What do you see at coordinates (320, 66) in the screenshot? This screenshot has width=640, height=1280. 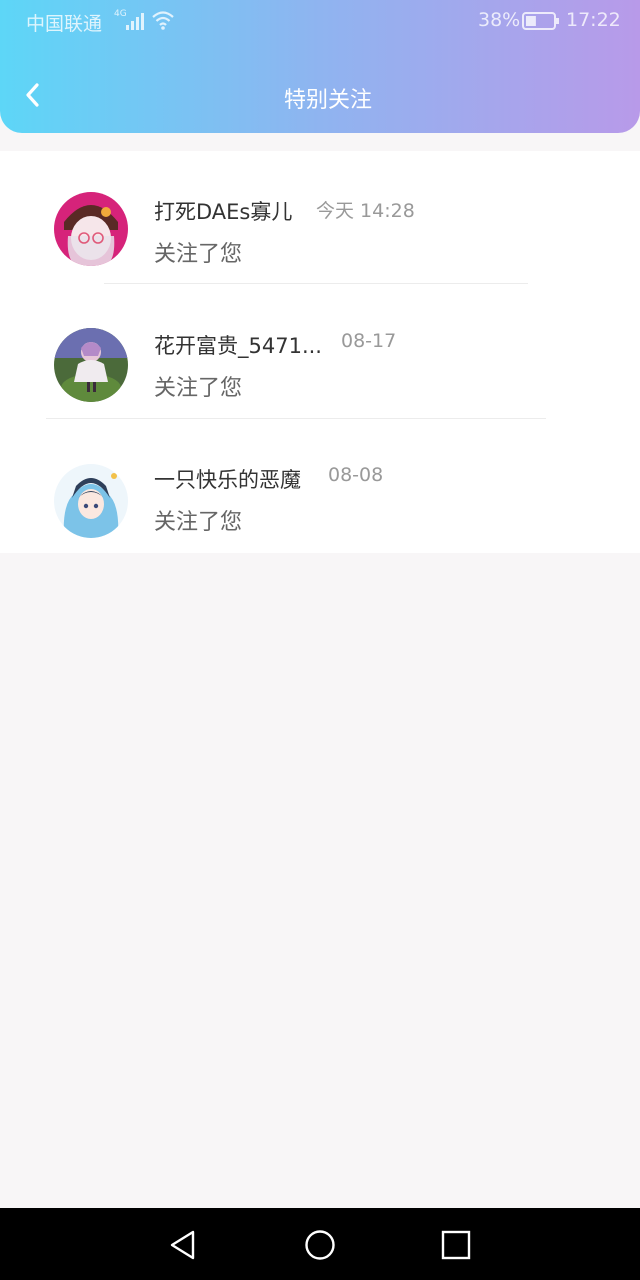 I see `header-bar: 中国联通 4G 38% 17:22 特别关注` at bounding box center [320, 66].